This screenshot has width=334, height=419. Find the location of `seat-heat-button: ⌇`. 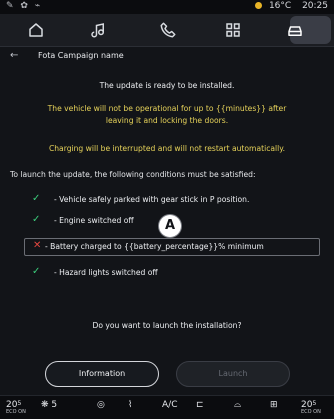

seat-heat-button: ⌇ is located at coordinates (130, 405).